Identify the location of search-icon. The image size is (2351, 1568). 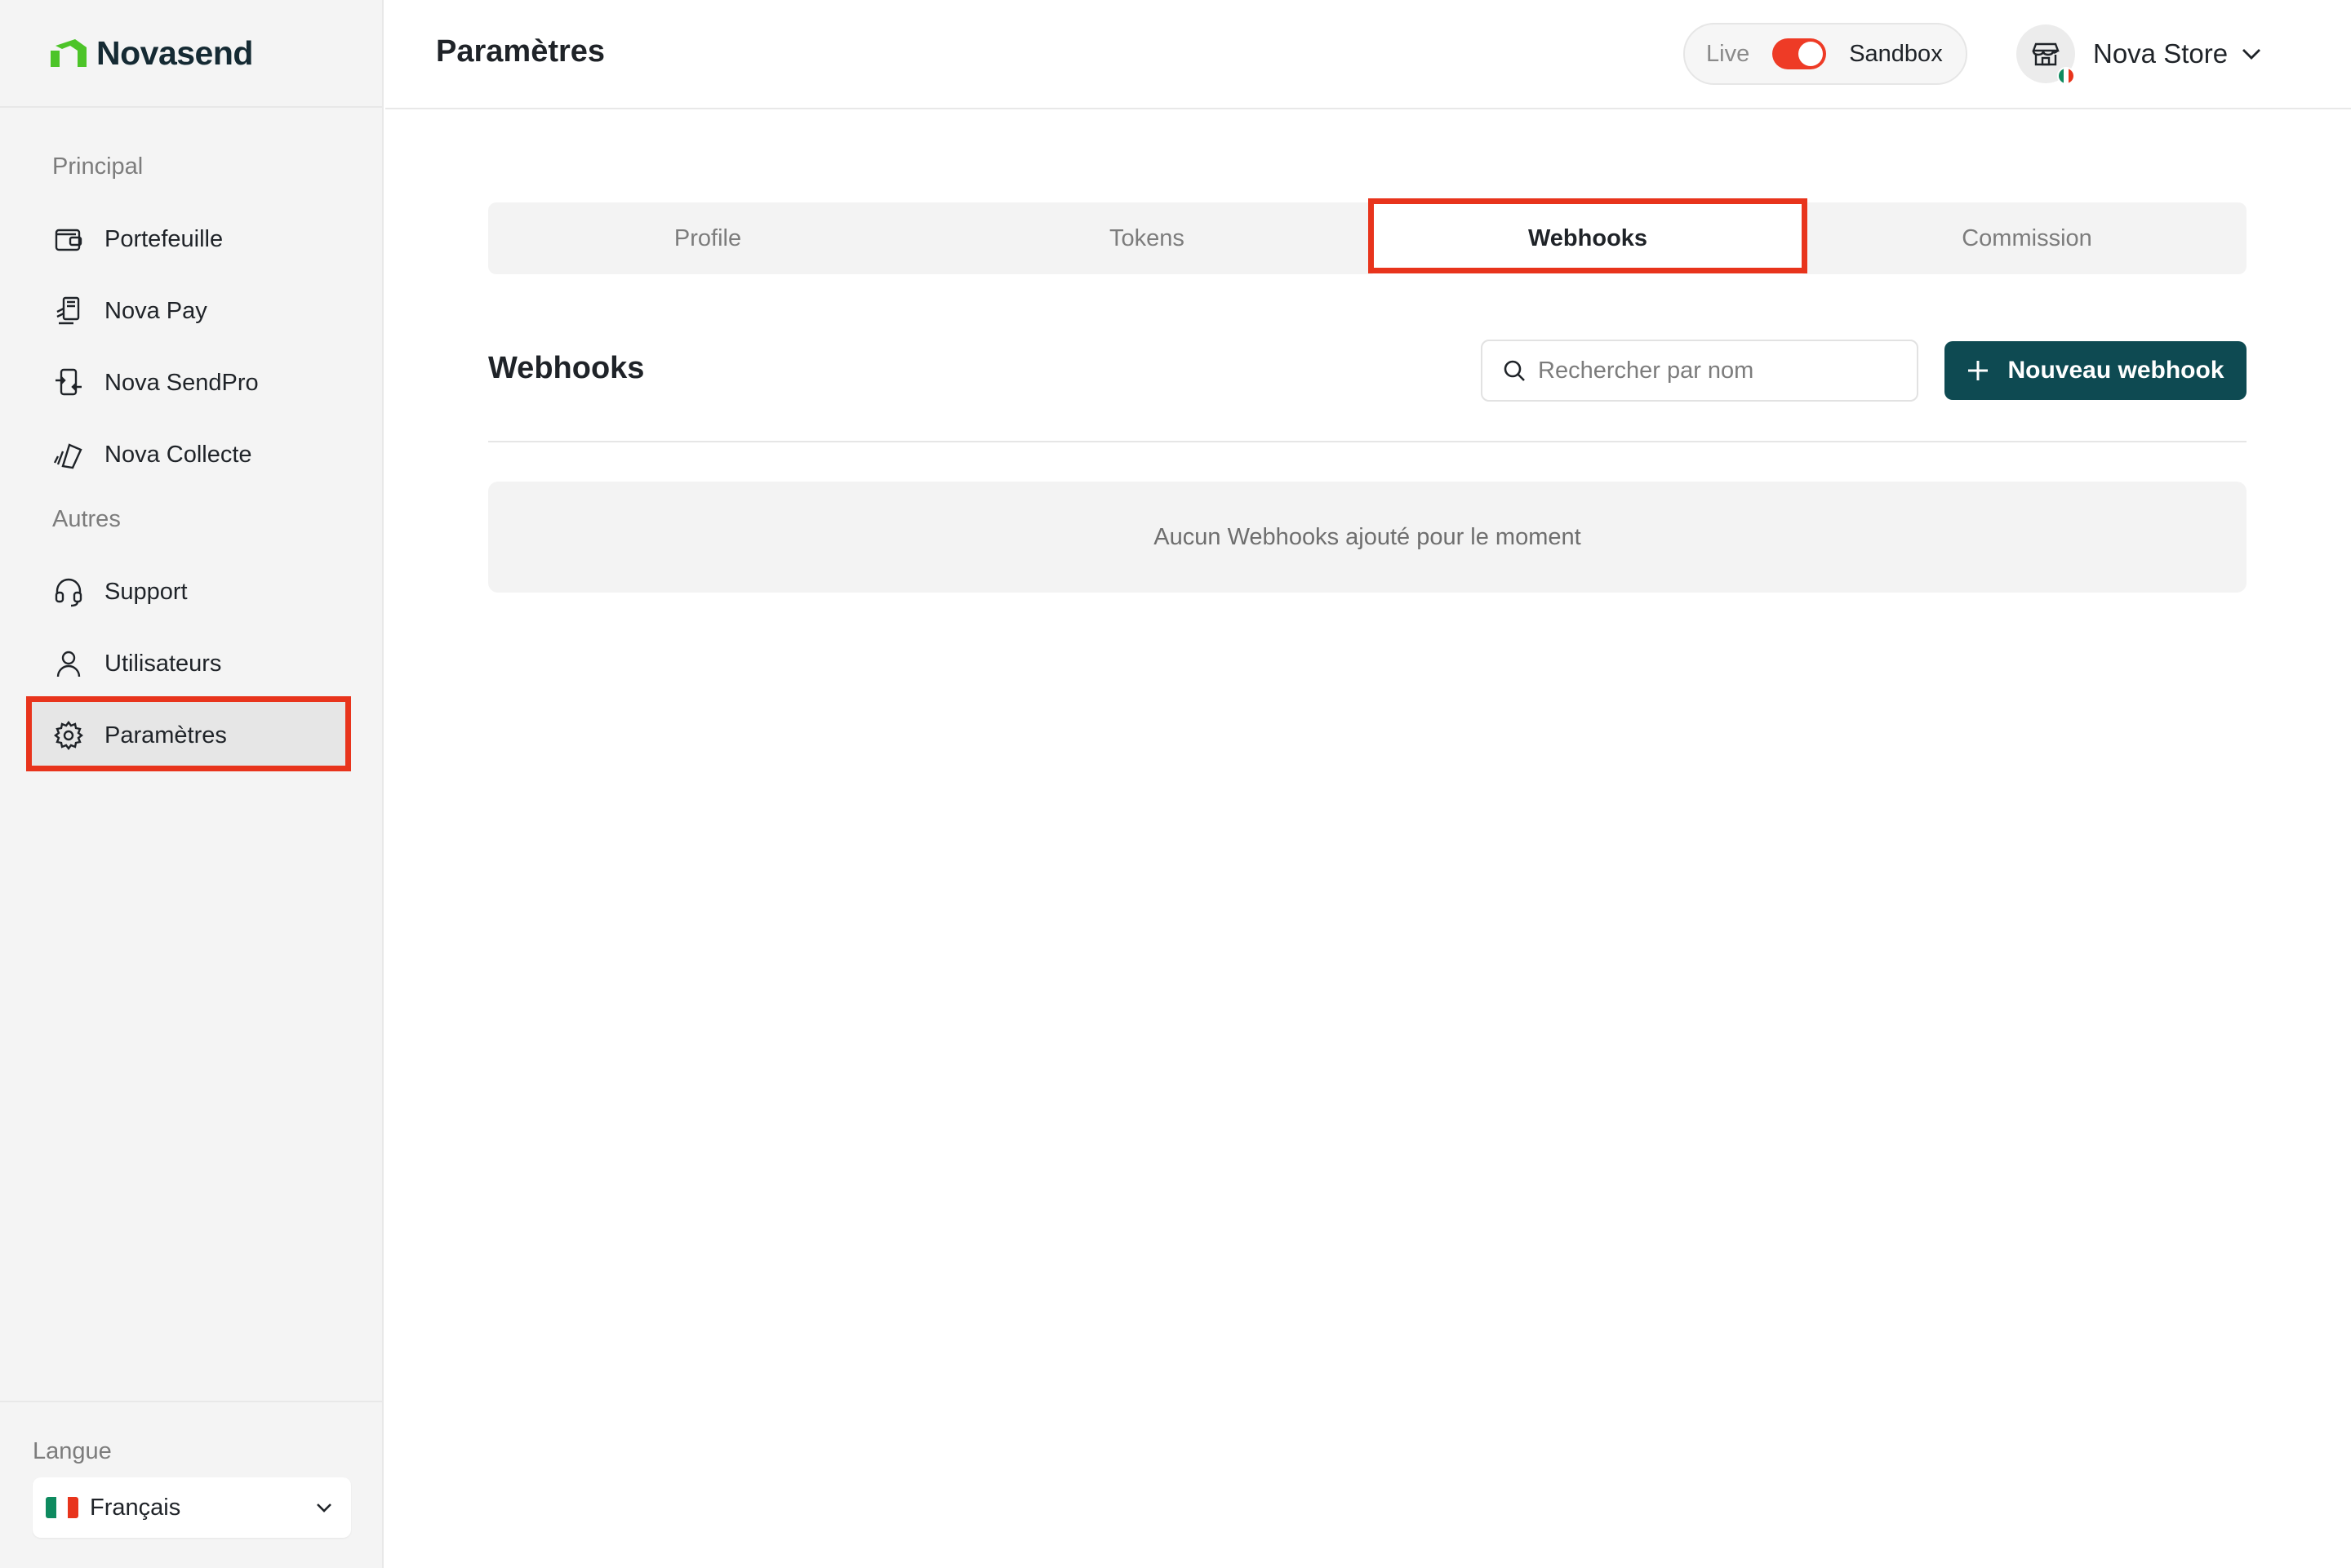
(1514, 370).